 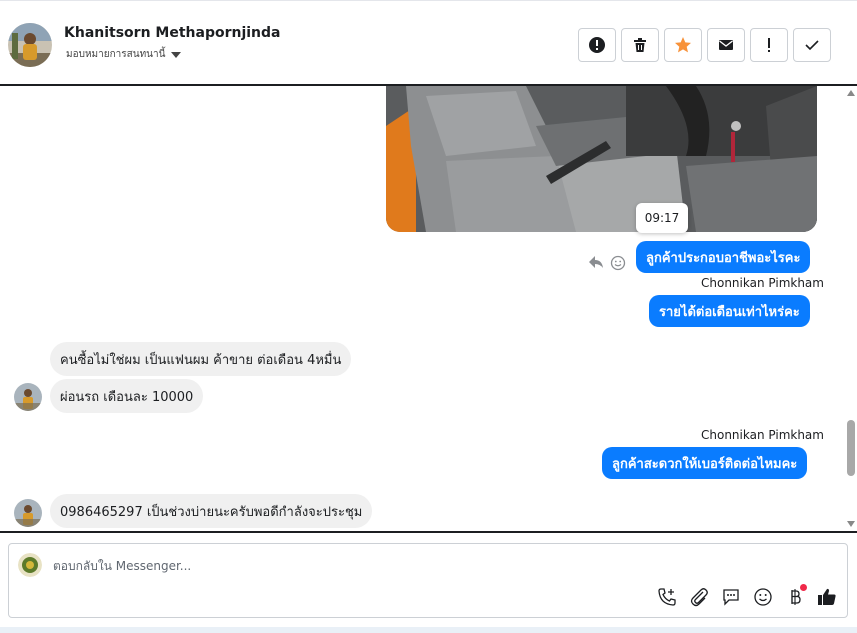 I want to click on assign-conversation-dropdown: มอบหมายการสนทนานี้, so click(x=124, y=54).